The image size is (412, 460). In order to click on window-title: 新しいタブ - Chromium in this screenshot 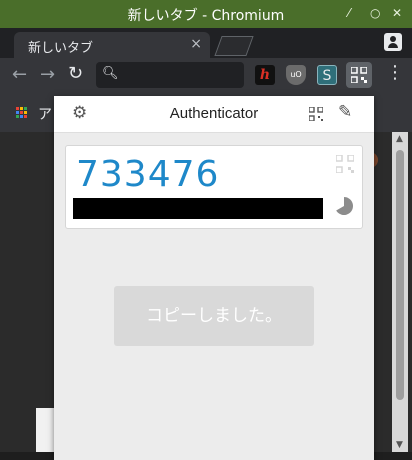, I will do `click(206, 16)`.